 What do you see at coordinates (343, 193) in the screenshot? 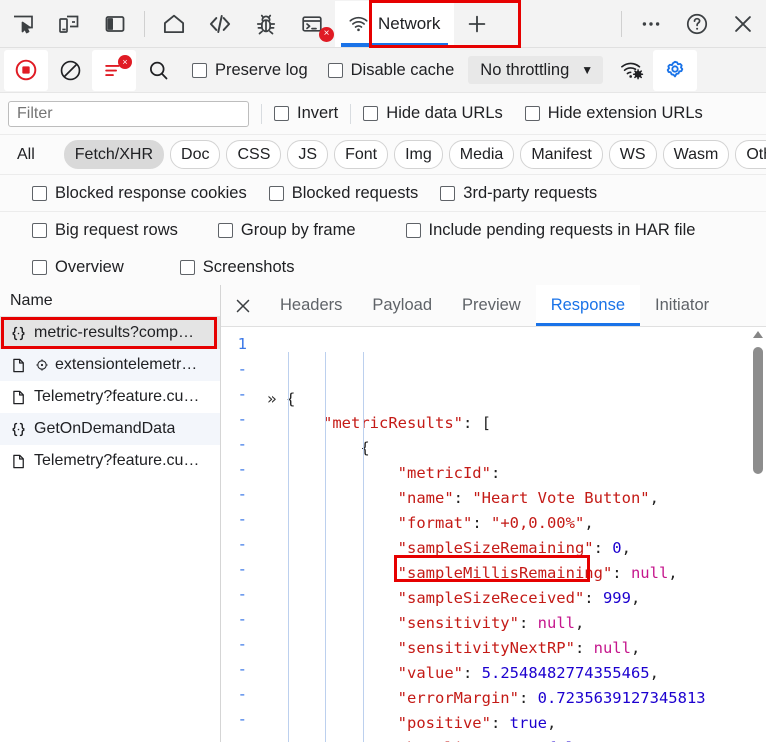
I see `option-blocked-requests: Blocked requests` at bounding box center [343, 193].